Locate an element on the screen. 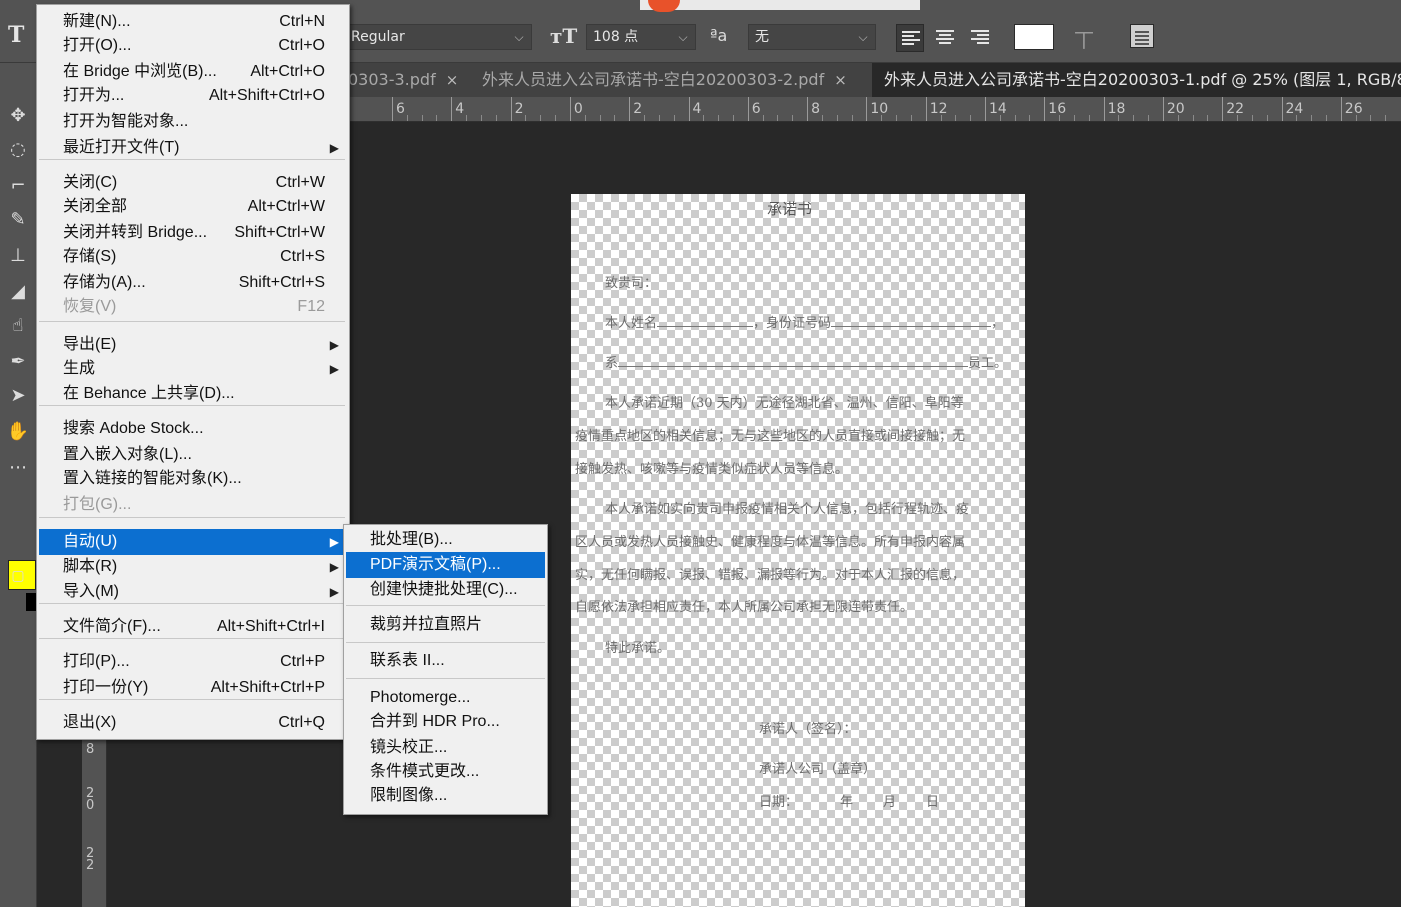  file-menu-item: 打印一份(Y) Alt+Shift+Ctrl+P is located at coordinates (192, 688).